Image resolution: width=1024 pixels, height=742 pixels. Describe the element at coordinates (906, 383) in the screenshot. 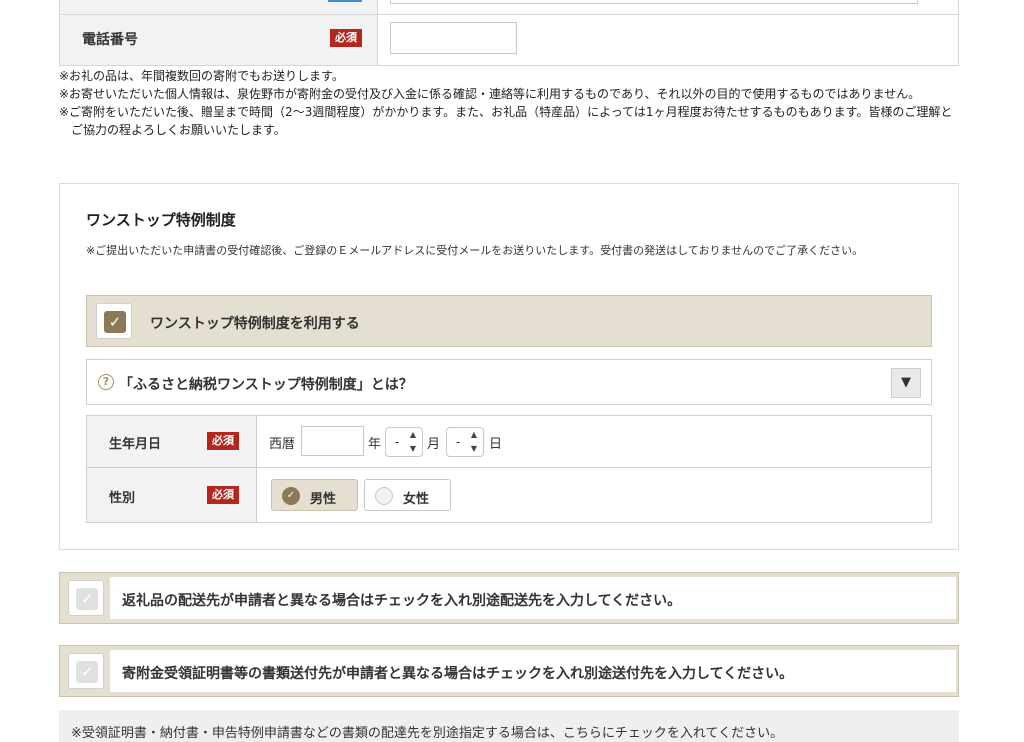

I see `chevron-down-icon: ▼` at that location.